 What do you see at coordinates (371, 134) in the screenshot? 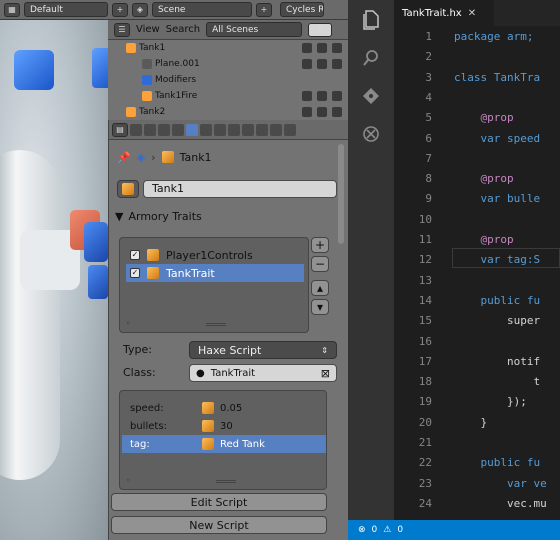
I see `debug-icon` at bounding box center [371, 134].